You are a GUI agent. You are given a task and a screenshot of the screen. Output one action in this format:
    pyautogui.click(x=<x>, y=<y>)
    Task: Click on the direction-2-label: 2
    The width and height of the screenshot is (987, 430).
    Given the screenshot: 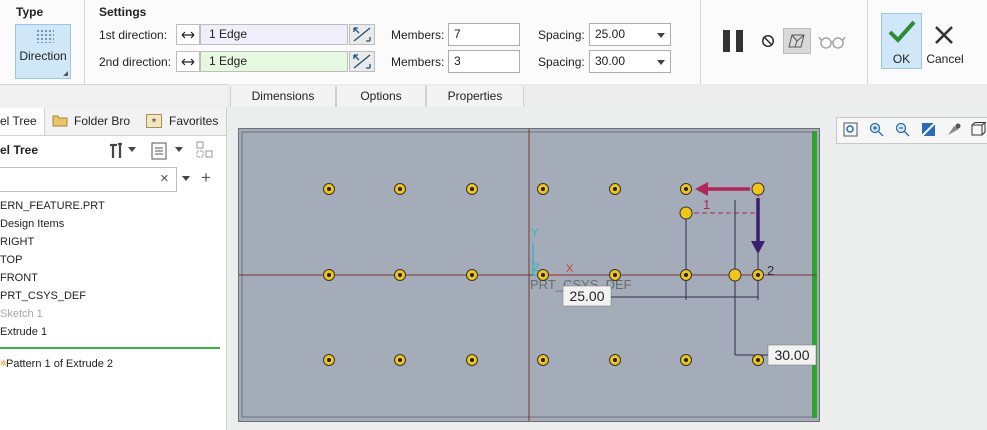 What is the action you would take?
    pyautogui.click(x=770, y=270)
    